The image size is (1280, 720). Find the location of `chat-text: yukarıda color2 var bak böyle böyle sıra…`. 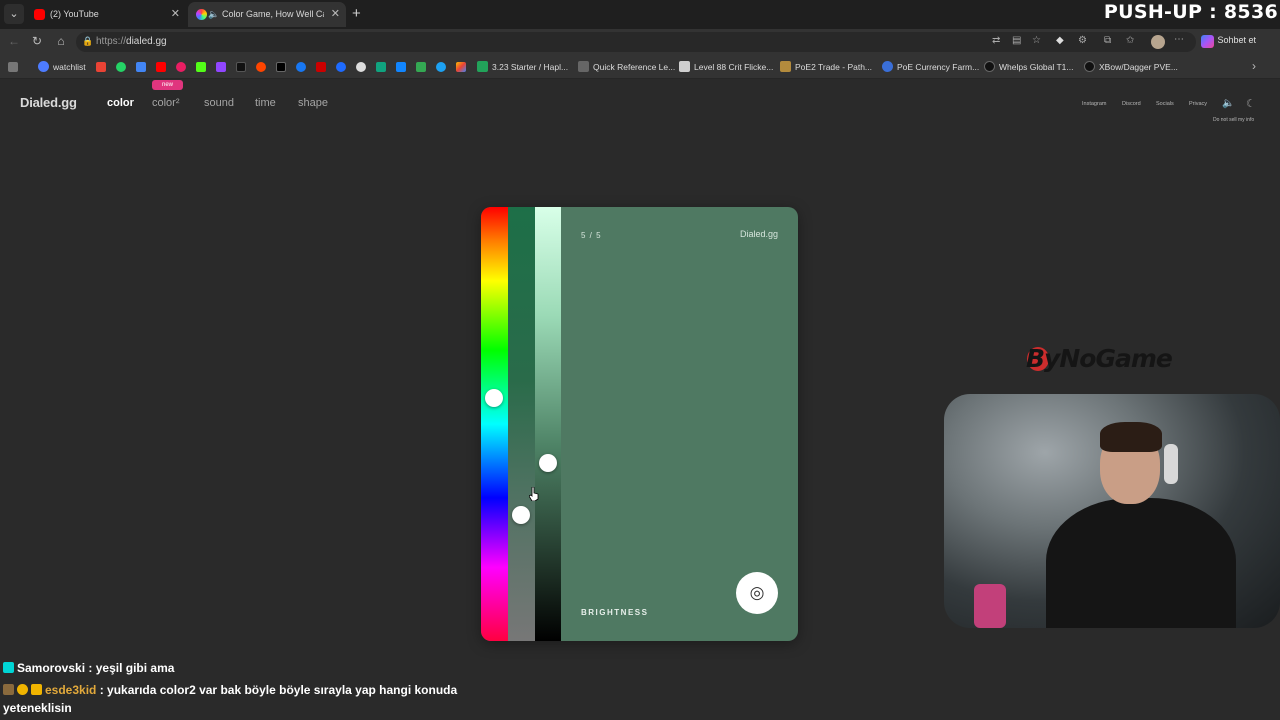

chat-text: yukarıda color2 var bak böyle böyle sıra… is located at coordinates (282, 690).